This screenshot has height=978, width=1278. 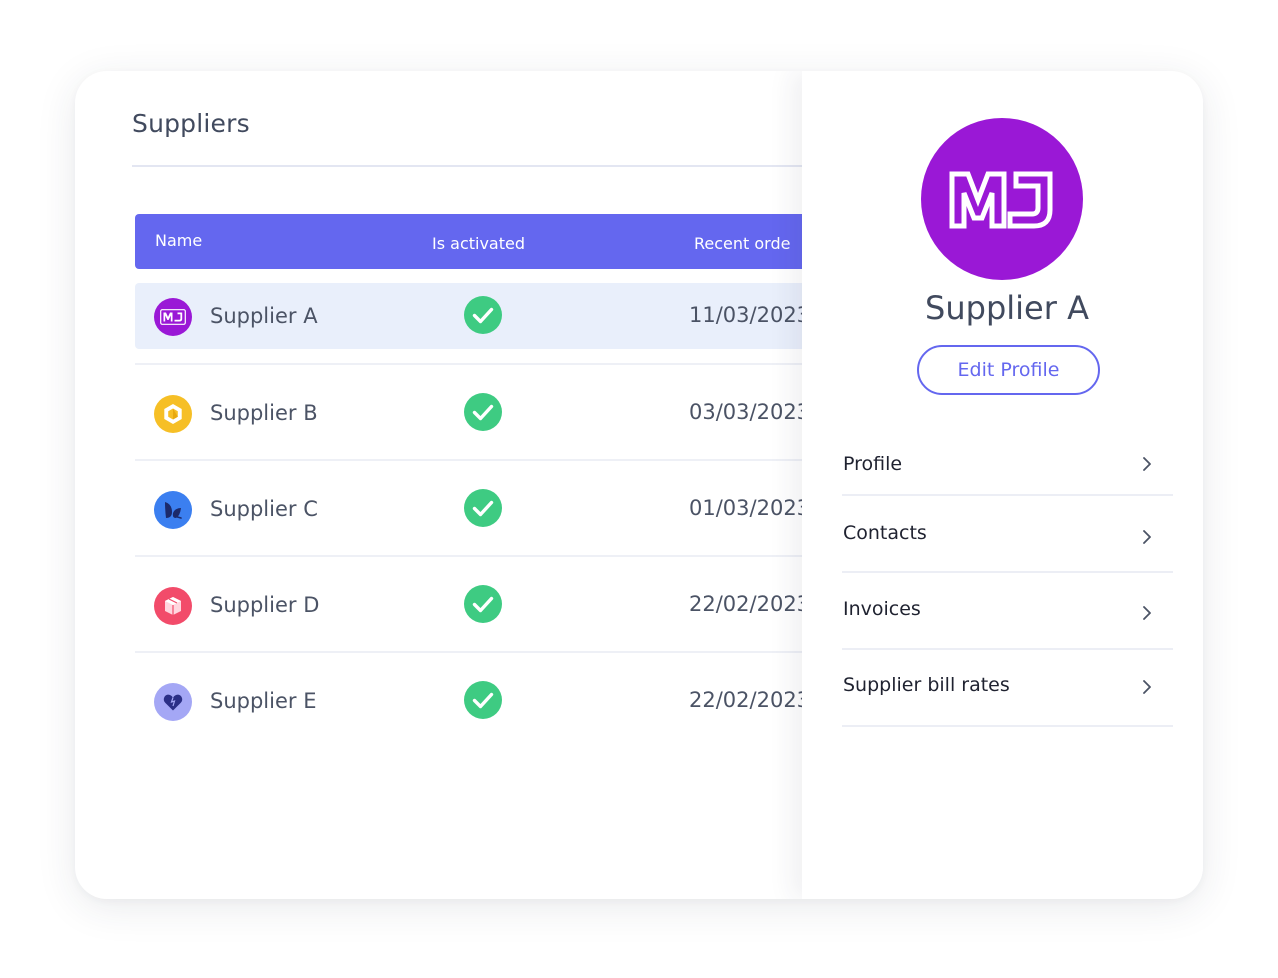 I want to click on table-row: Supplier E 22/02/2023, so click(x=485, y=701).